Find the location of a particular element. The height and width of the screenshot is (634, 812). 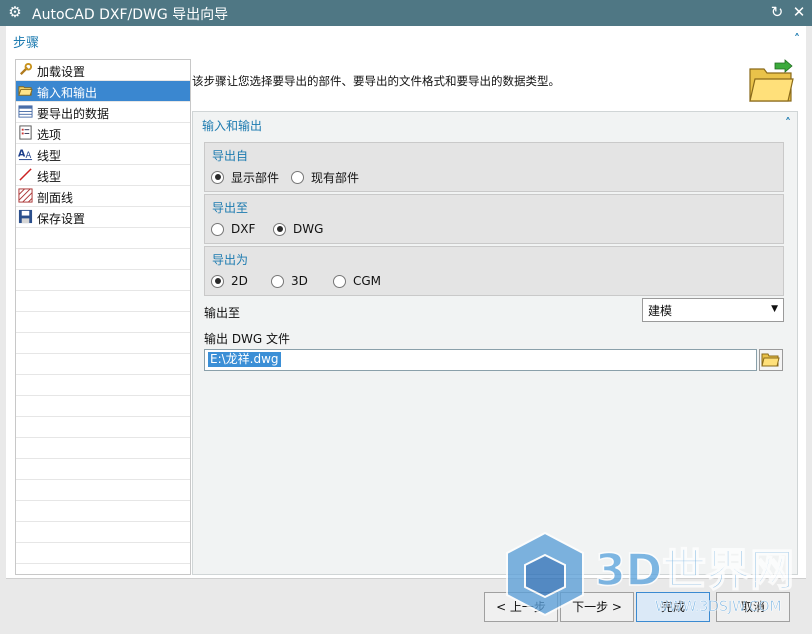

line-icon is located at coordinates (25, 174).